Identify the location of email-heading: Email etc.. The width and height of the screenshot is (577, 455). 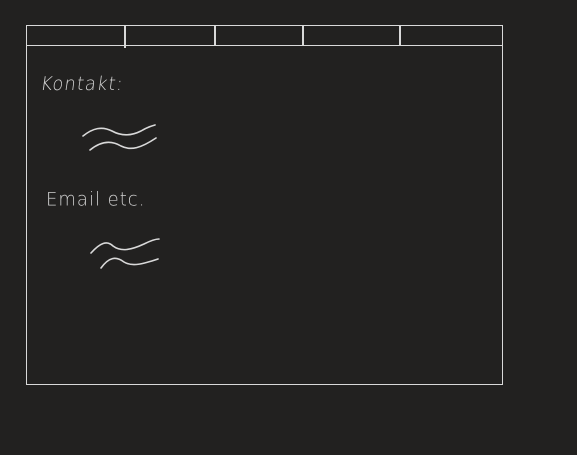
(96, 199).